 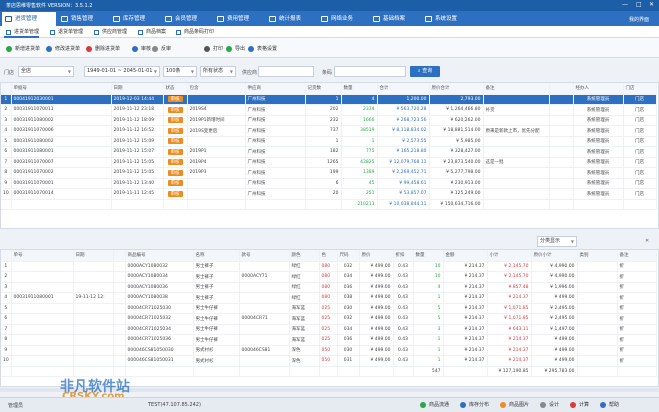 I want to click on delete-order-button: 删除进货单, so click(x=103, y=49).